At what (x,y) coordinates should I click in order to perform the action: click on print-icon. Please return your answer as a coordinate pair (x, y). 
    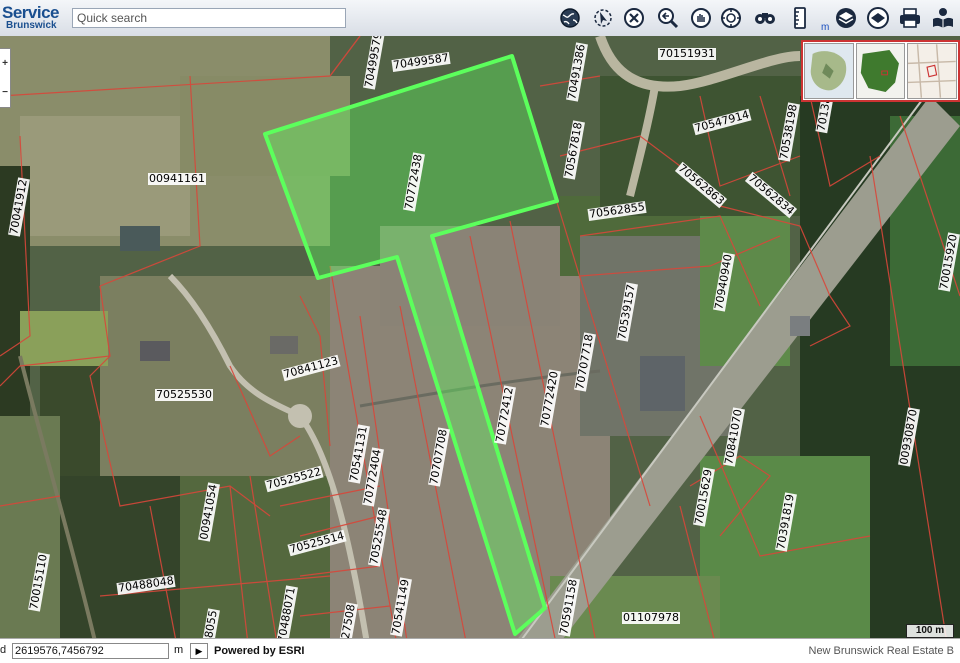
    Looking at the image, I should click on (910, 18).